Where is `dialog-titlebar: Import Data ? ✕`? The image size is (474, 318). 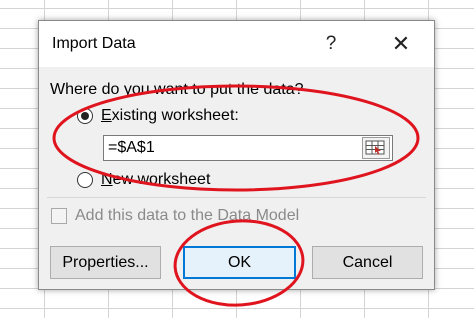
dialog-titlebar: Import Data ? ✕ is located at coordinates (236, 44).